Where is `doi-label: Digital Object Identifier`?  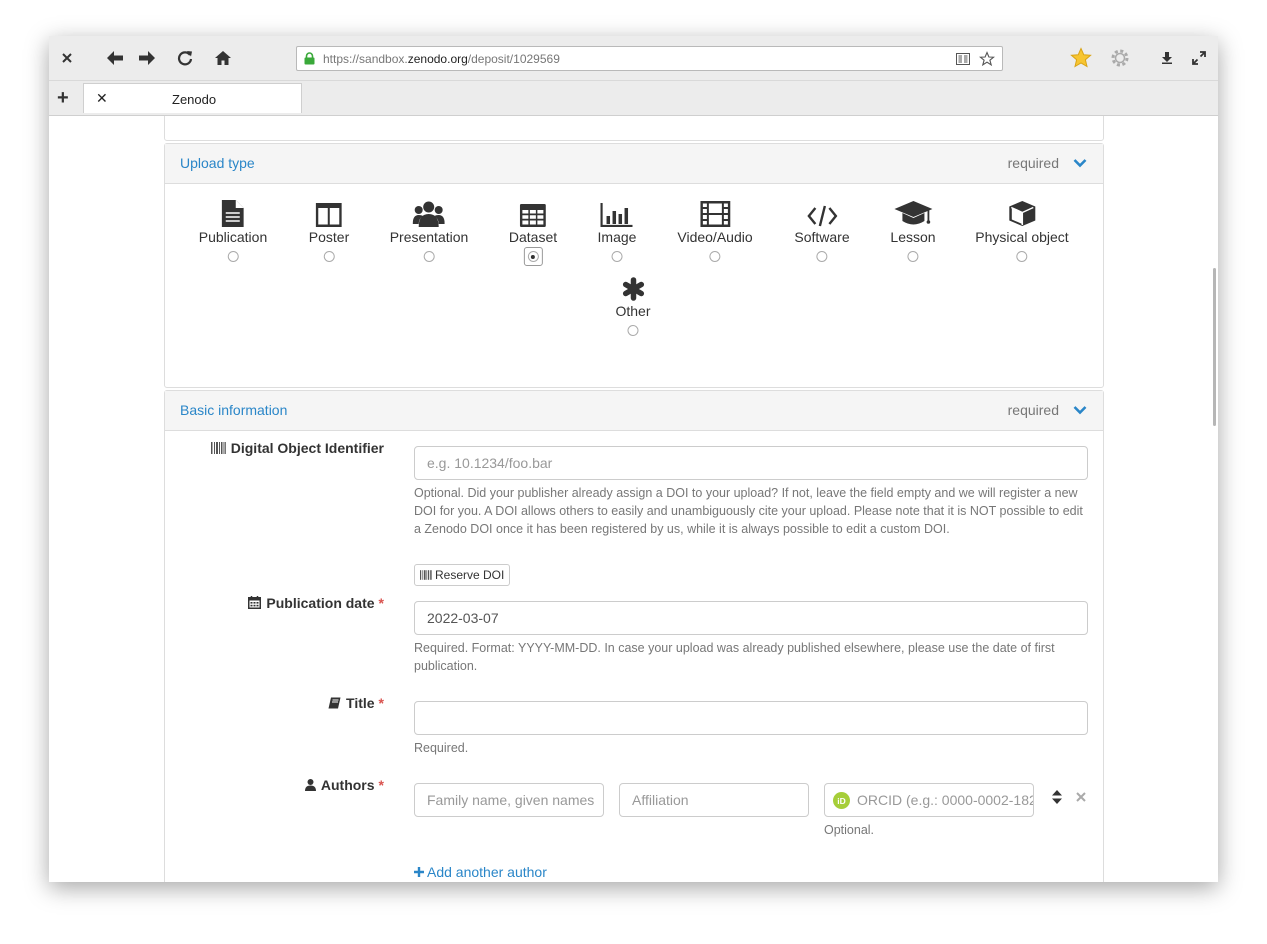 doi-label: Digital Object Identifier is located at coordinates (297, 448).